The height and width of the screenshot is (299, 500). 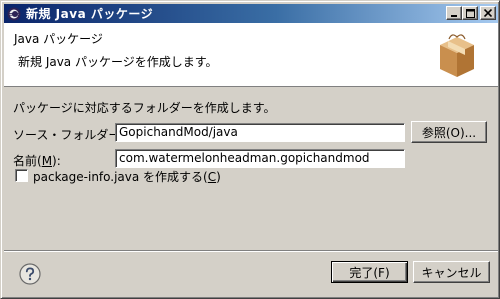 I want to click on package-info-checkbox-label: package-info.java を作成する(C), so click(x=127, y=176).